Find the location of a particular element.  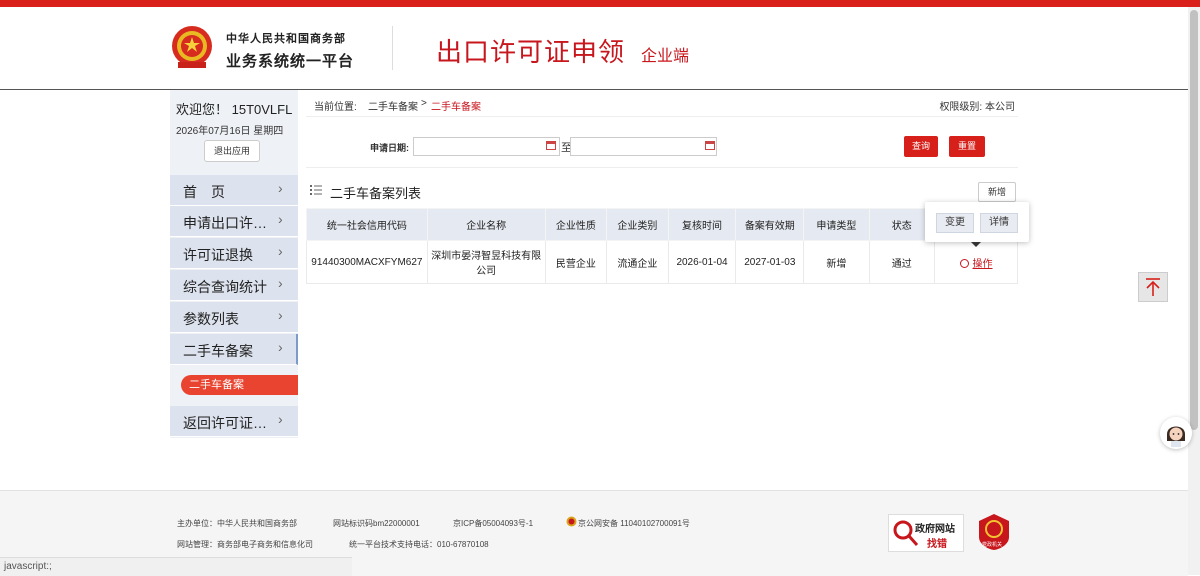

page-subtitle: 企业端 is located at coordinates (665, 56).